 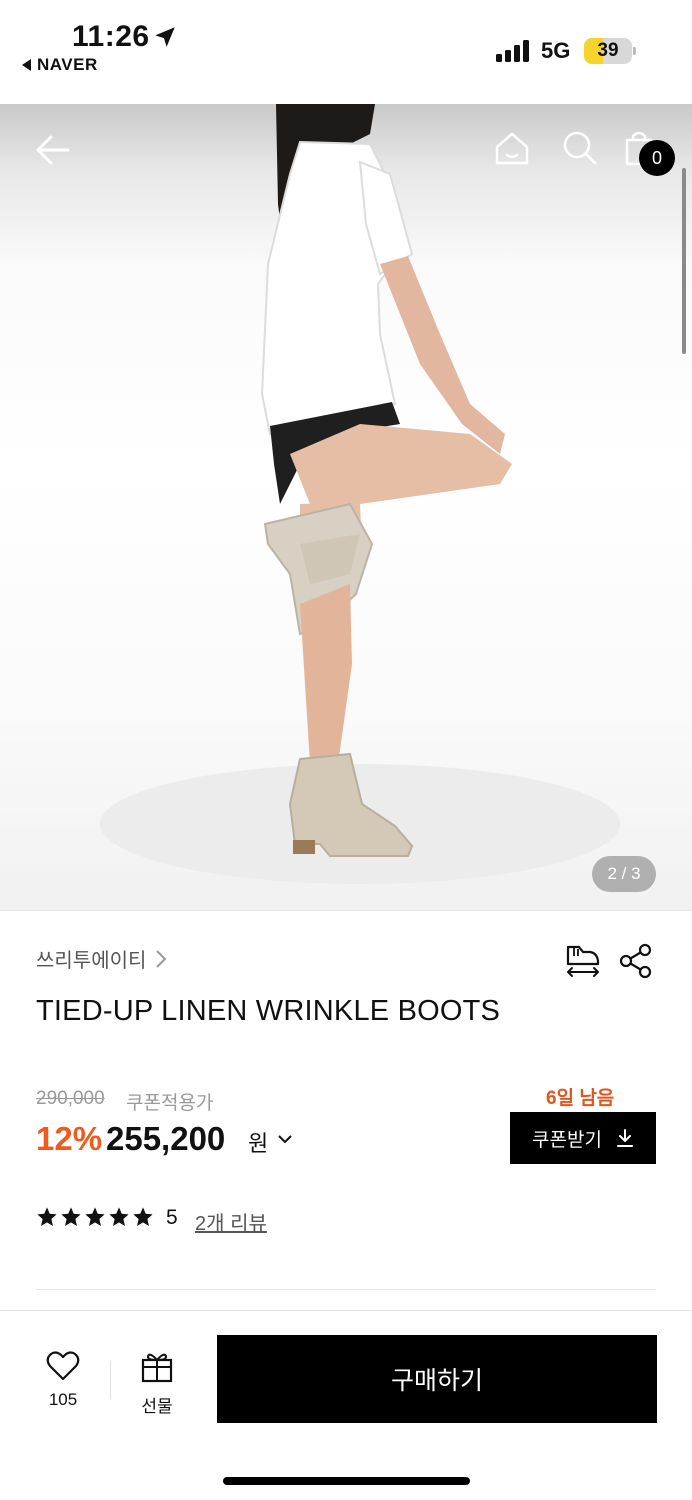 I want to click on coupon-days-left: 6일 남음, so click(x=580, y=1098).